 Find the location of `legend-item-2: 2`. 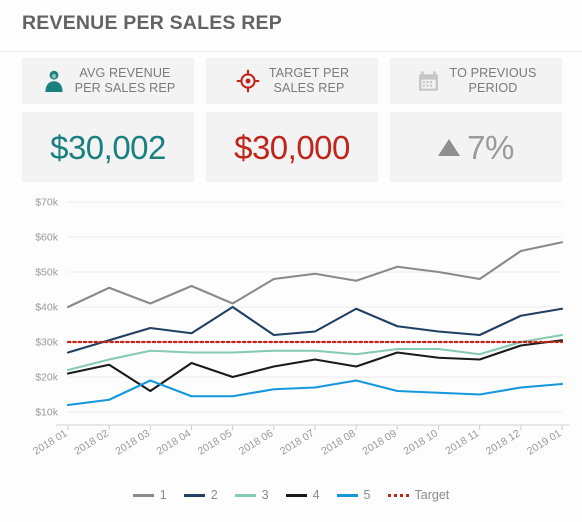

legend-item-2: 2 is located at coordinates (200, 495).